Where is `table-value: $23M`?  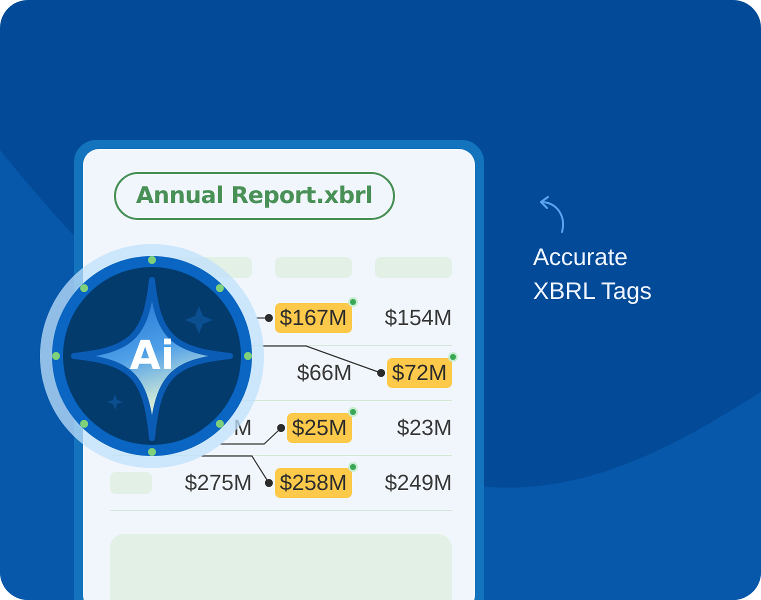 table-value: $23M is located at coordinates (424, 428).